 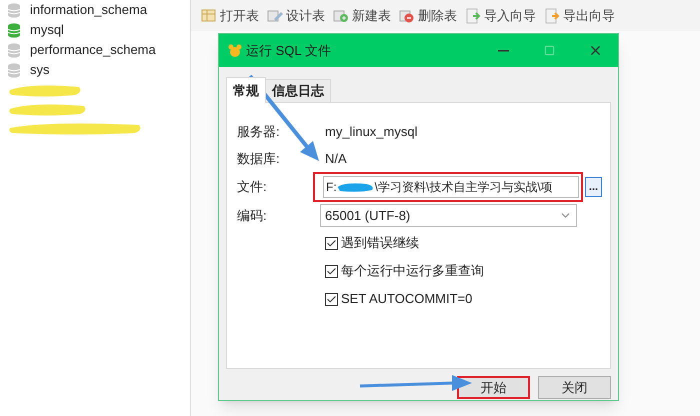 I want to click on toolbar-button: 打开表, so click(x=230, y=16).